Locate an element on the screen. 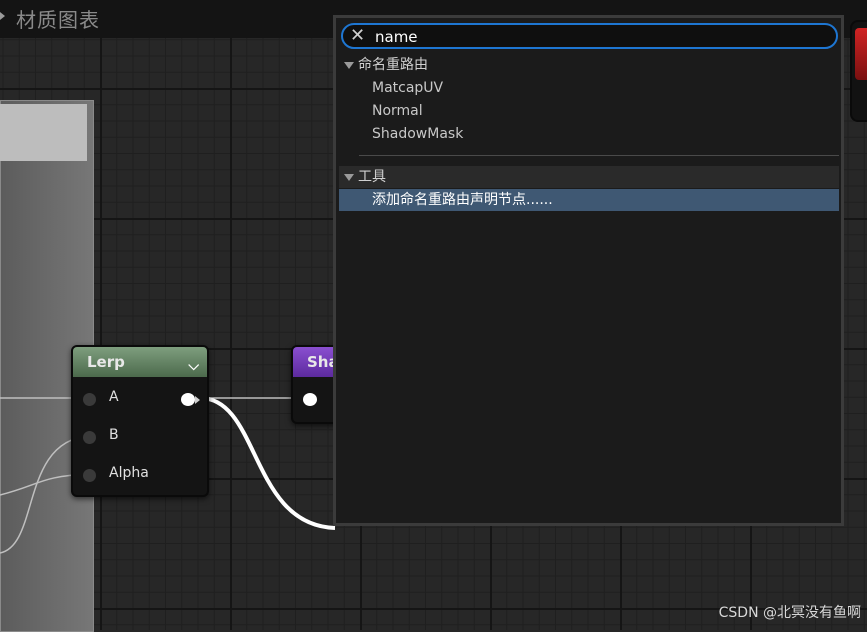 Image resolution: width=867 pixels, height=632 pixels. category-named-reroute: 命名重路由 is located at coordinates (589, 65).